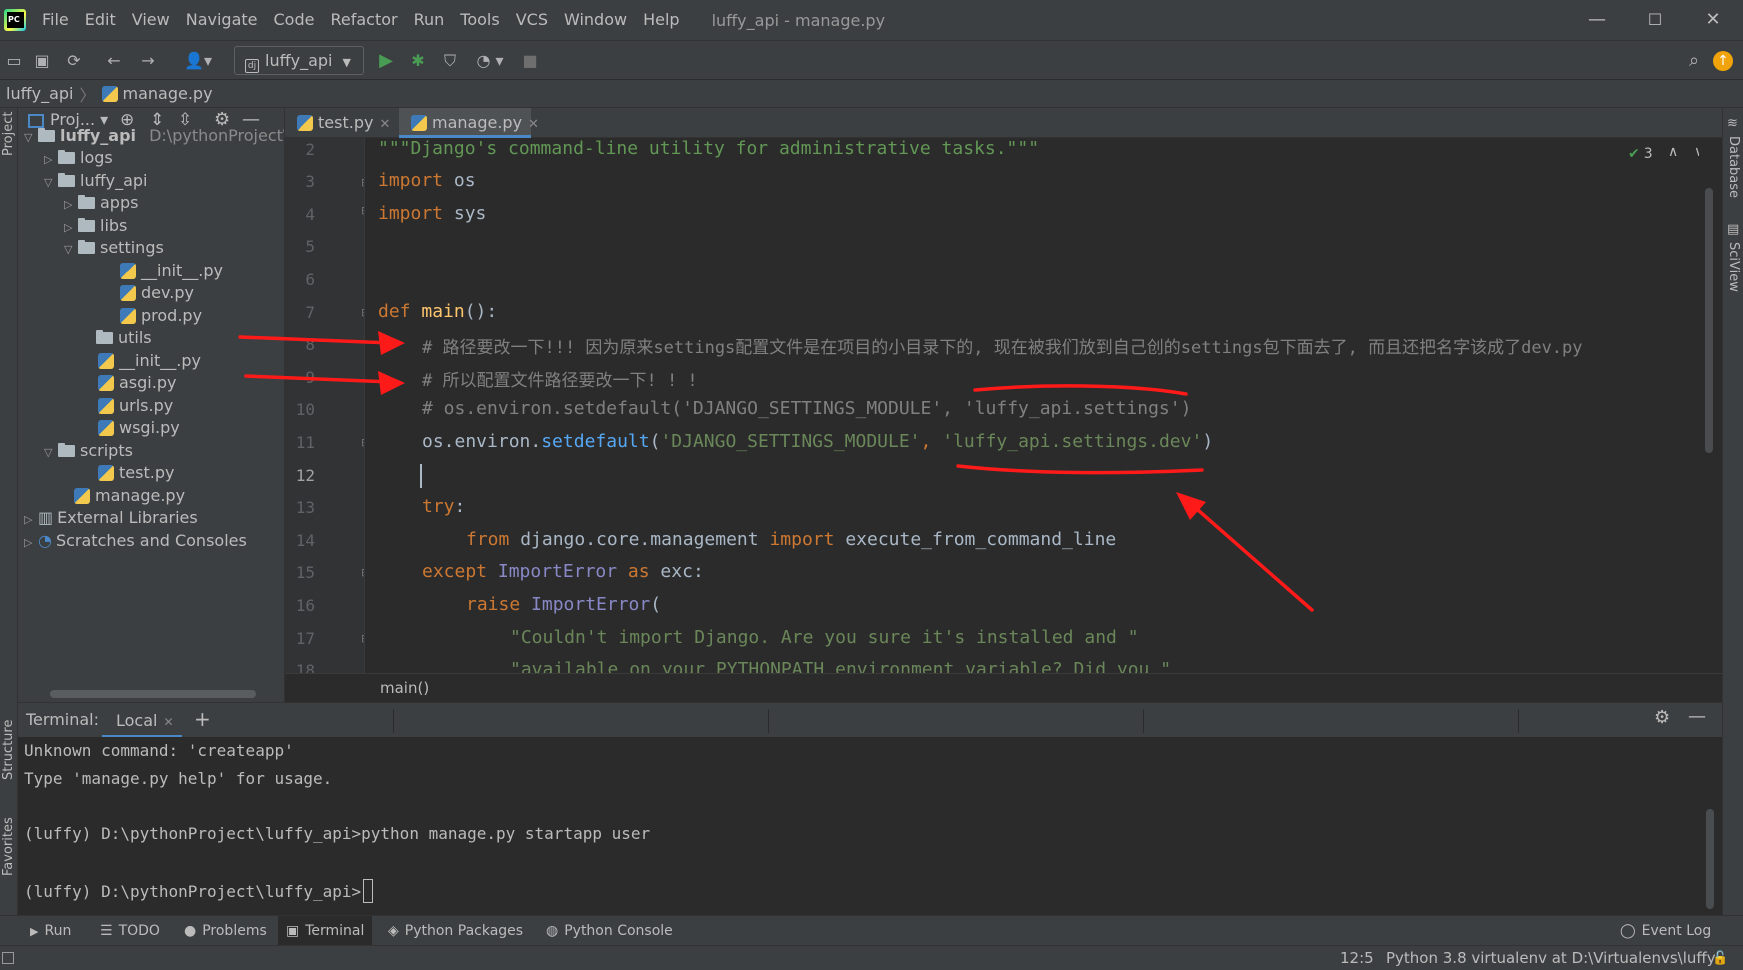  What do you see at coordinates (490, 61) in the screenshot?
I see `profile-icon: ◔ ▾` at bounding box center [490, 61].